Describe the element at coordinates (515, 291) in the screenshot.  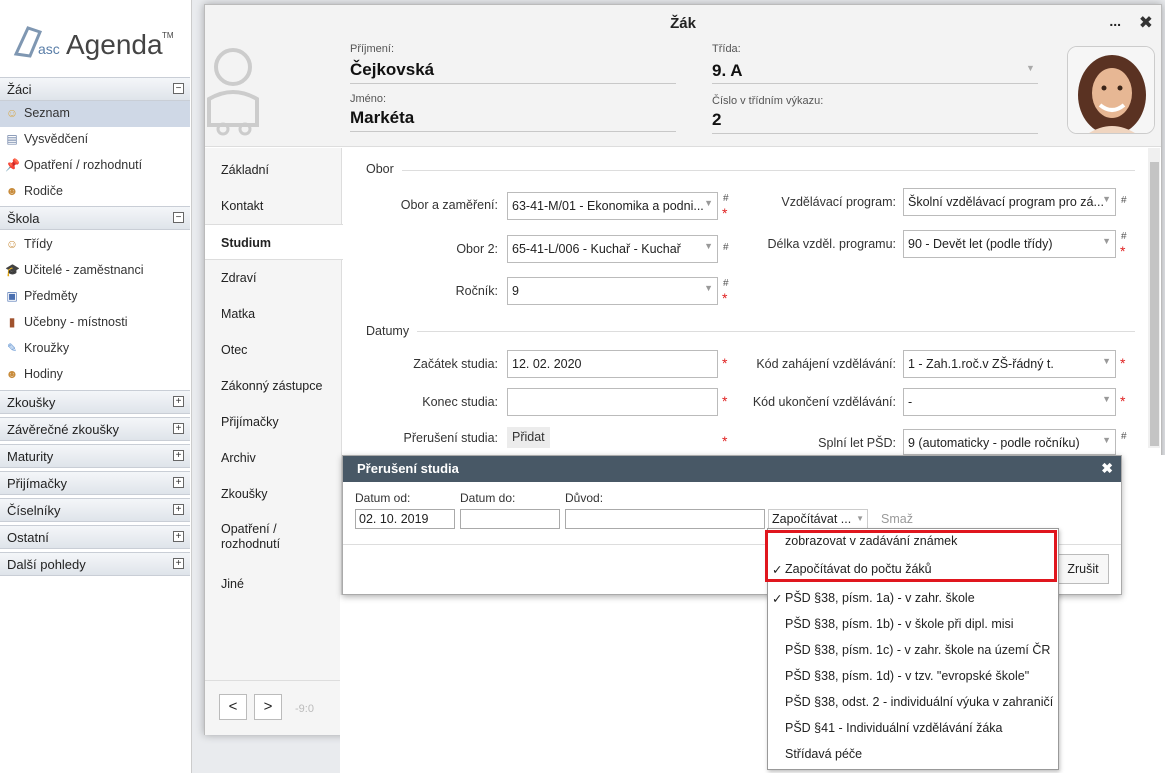
I see `rocnik-value: 9` at that location.